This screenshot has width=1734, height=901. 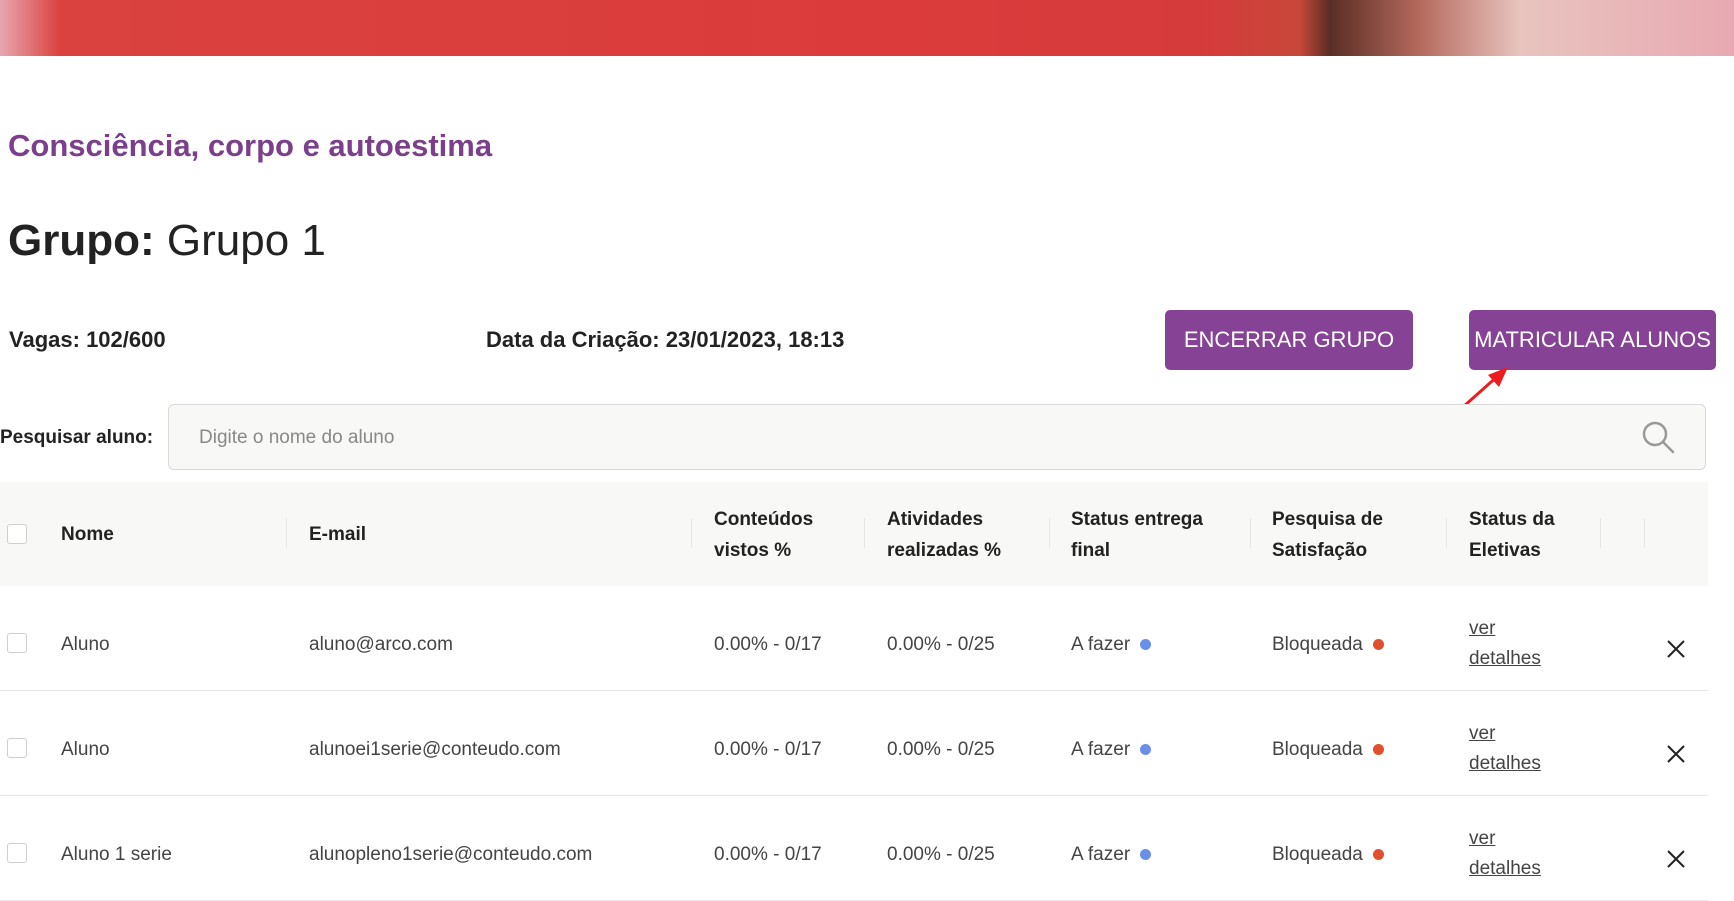 I want to click on student-email: alunoei1serie@conteudo.com, so click(x=435, y=749).